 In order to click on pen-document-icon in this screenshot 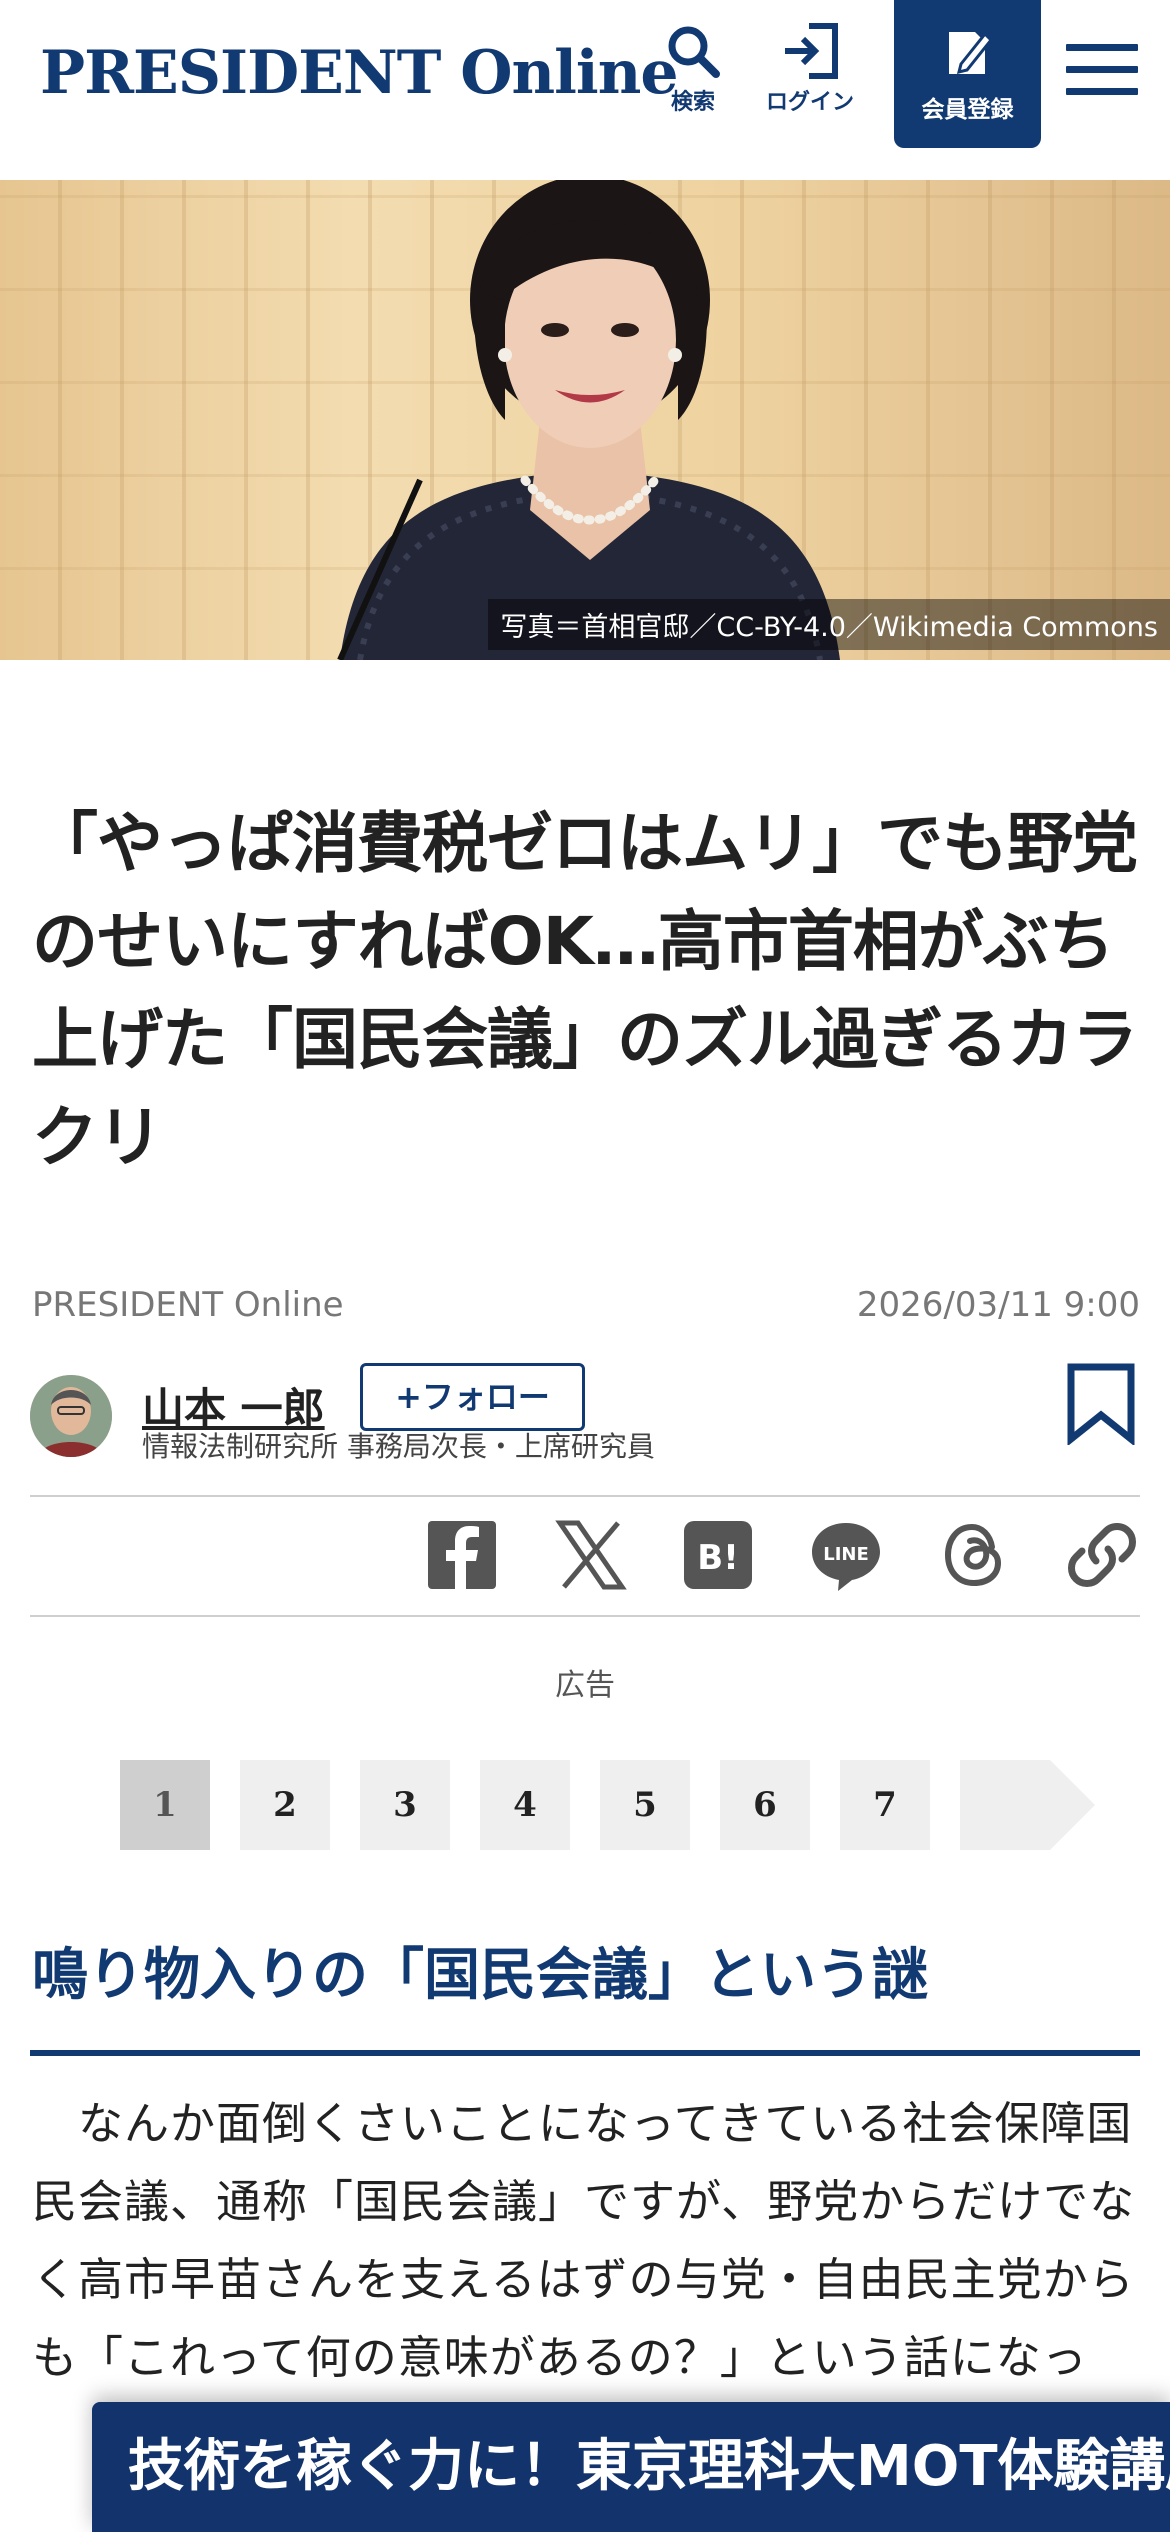, I will do `click(970, 53)`.